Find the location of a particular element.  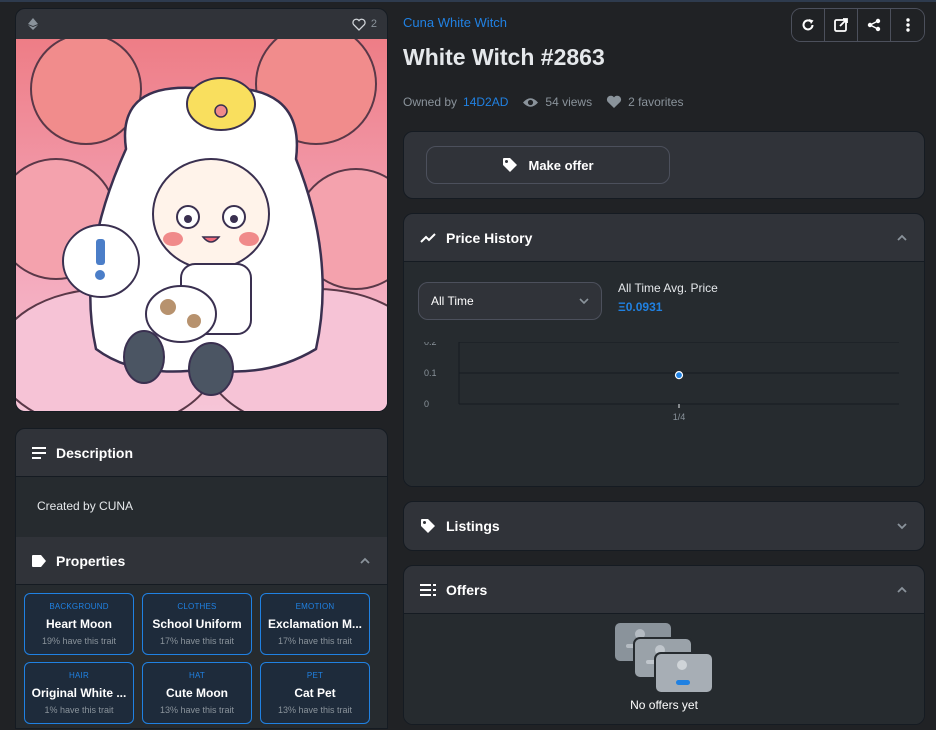

offers-card: Offers No offers yet is located at coordinates (664, 645).